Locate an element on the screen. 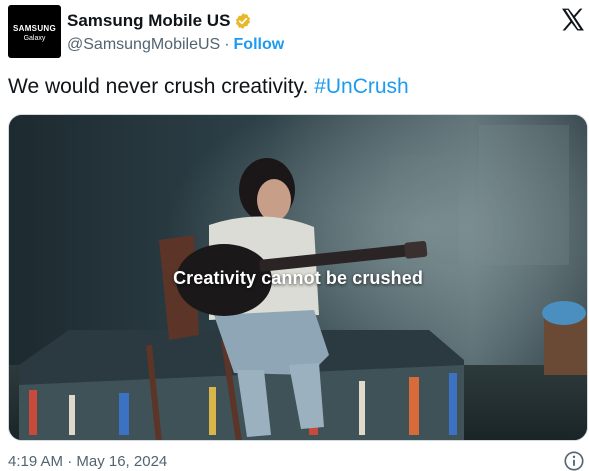 This screenshot has width=589, height=471. author-handle: @SamsungMobileUS is located at coordinates (143, 45).